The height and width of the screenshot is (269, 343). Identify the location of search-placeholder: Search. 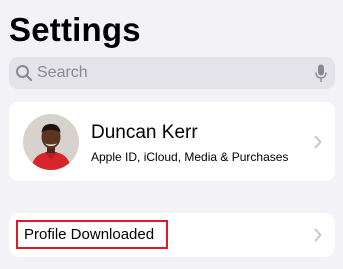
(62, 72).